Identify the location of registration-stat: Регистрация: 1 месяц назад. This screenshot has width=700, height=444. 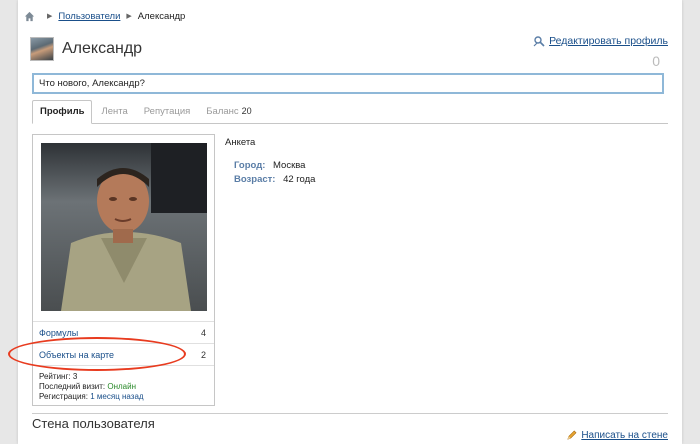
(91, 397).